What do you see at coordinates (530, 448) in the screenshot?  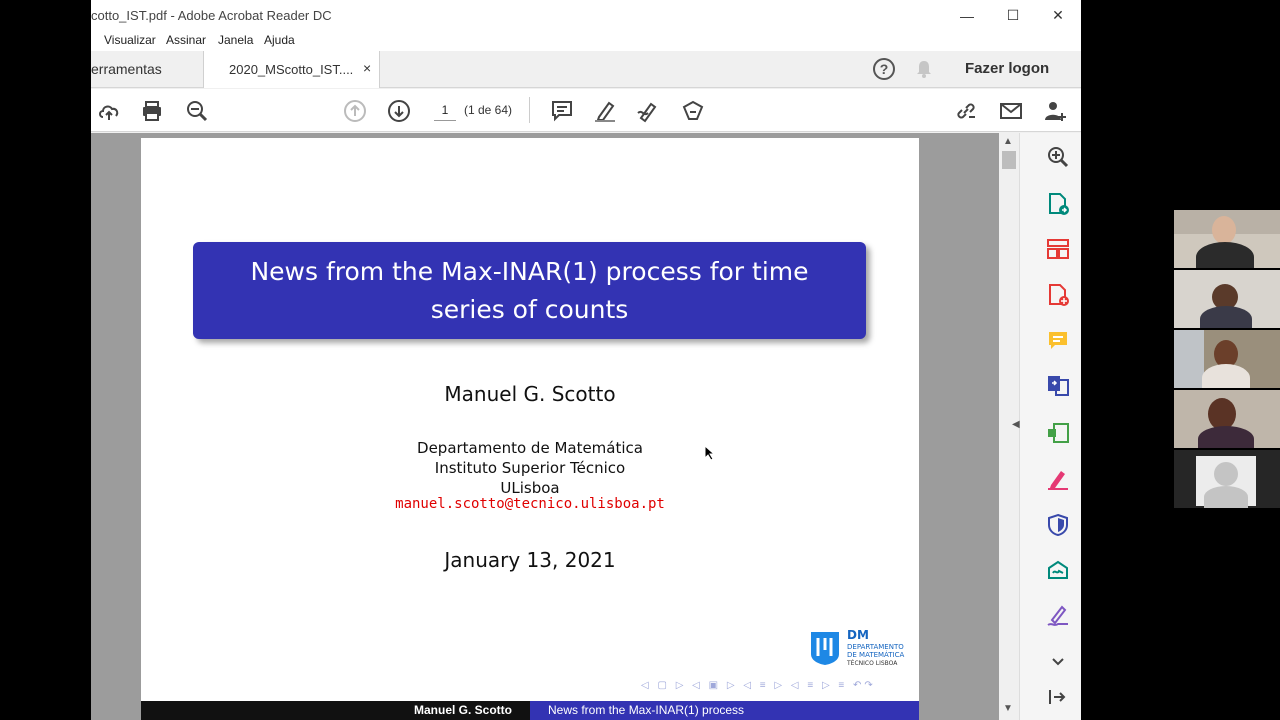 I see `slide-affiliation-dept: Departamento de Matemática` at bounding box center [530, 448].